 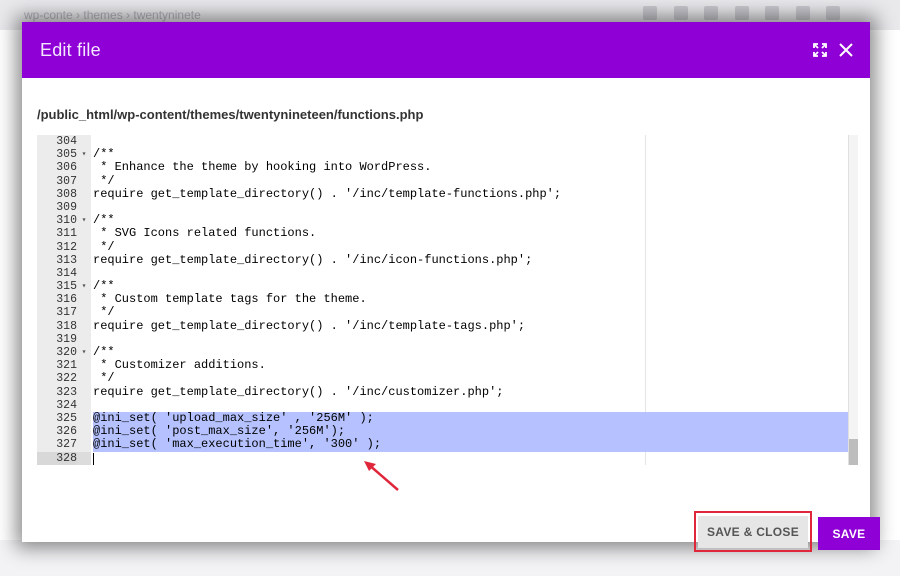 I want to click on line-number: 321, so click(x=66, y=366).